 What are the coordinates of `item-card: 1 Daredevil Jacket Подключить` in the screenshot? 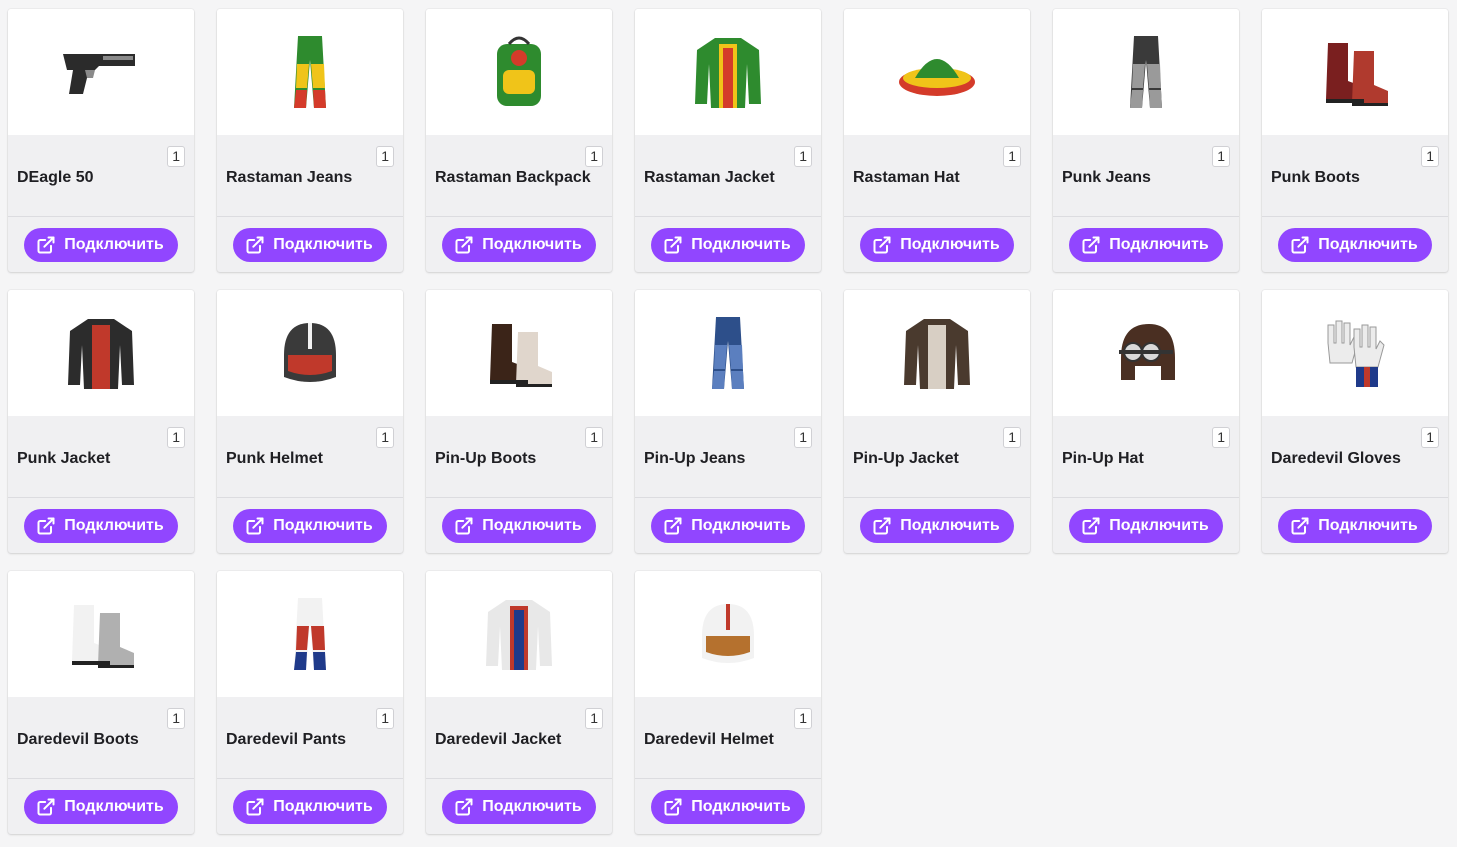 It's located at (519, 702).